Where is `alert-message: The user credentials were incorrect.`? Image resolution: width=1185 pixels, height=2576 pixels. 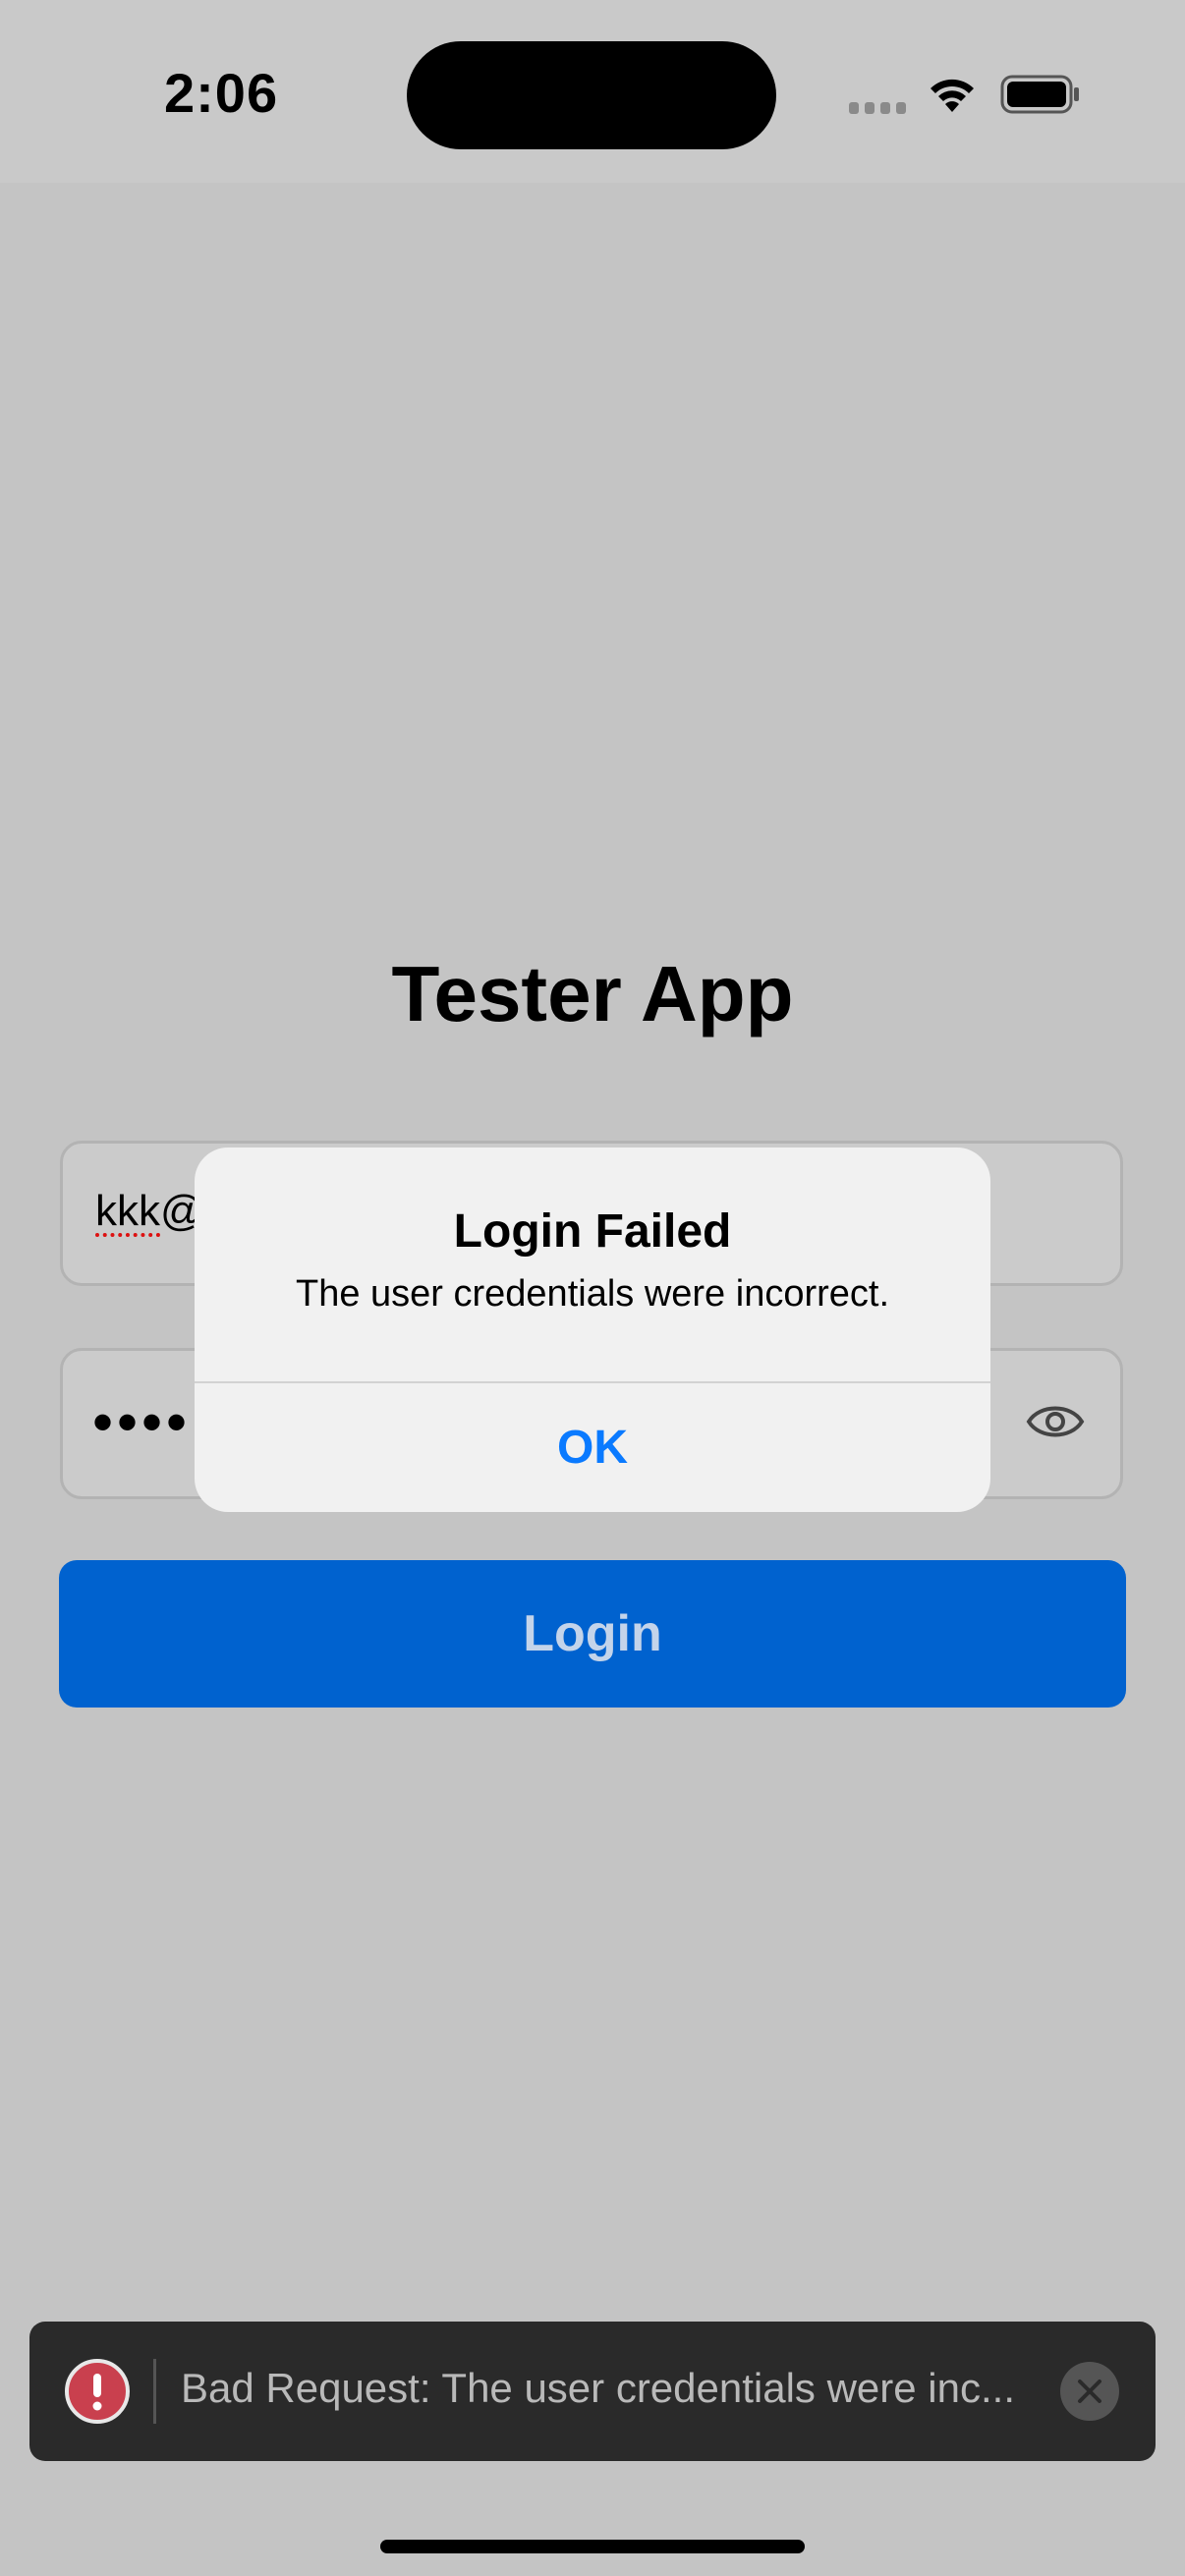
alert-message: The user credentials were incorrect. is located at coordinates (592, 1294).